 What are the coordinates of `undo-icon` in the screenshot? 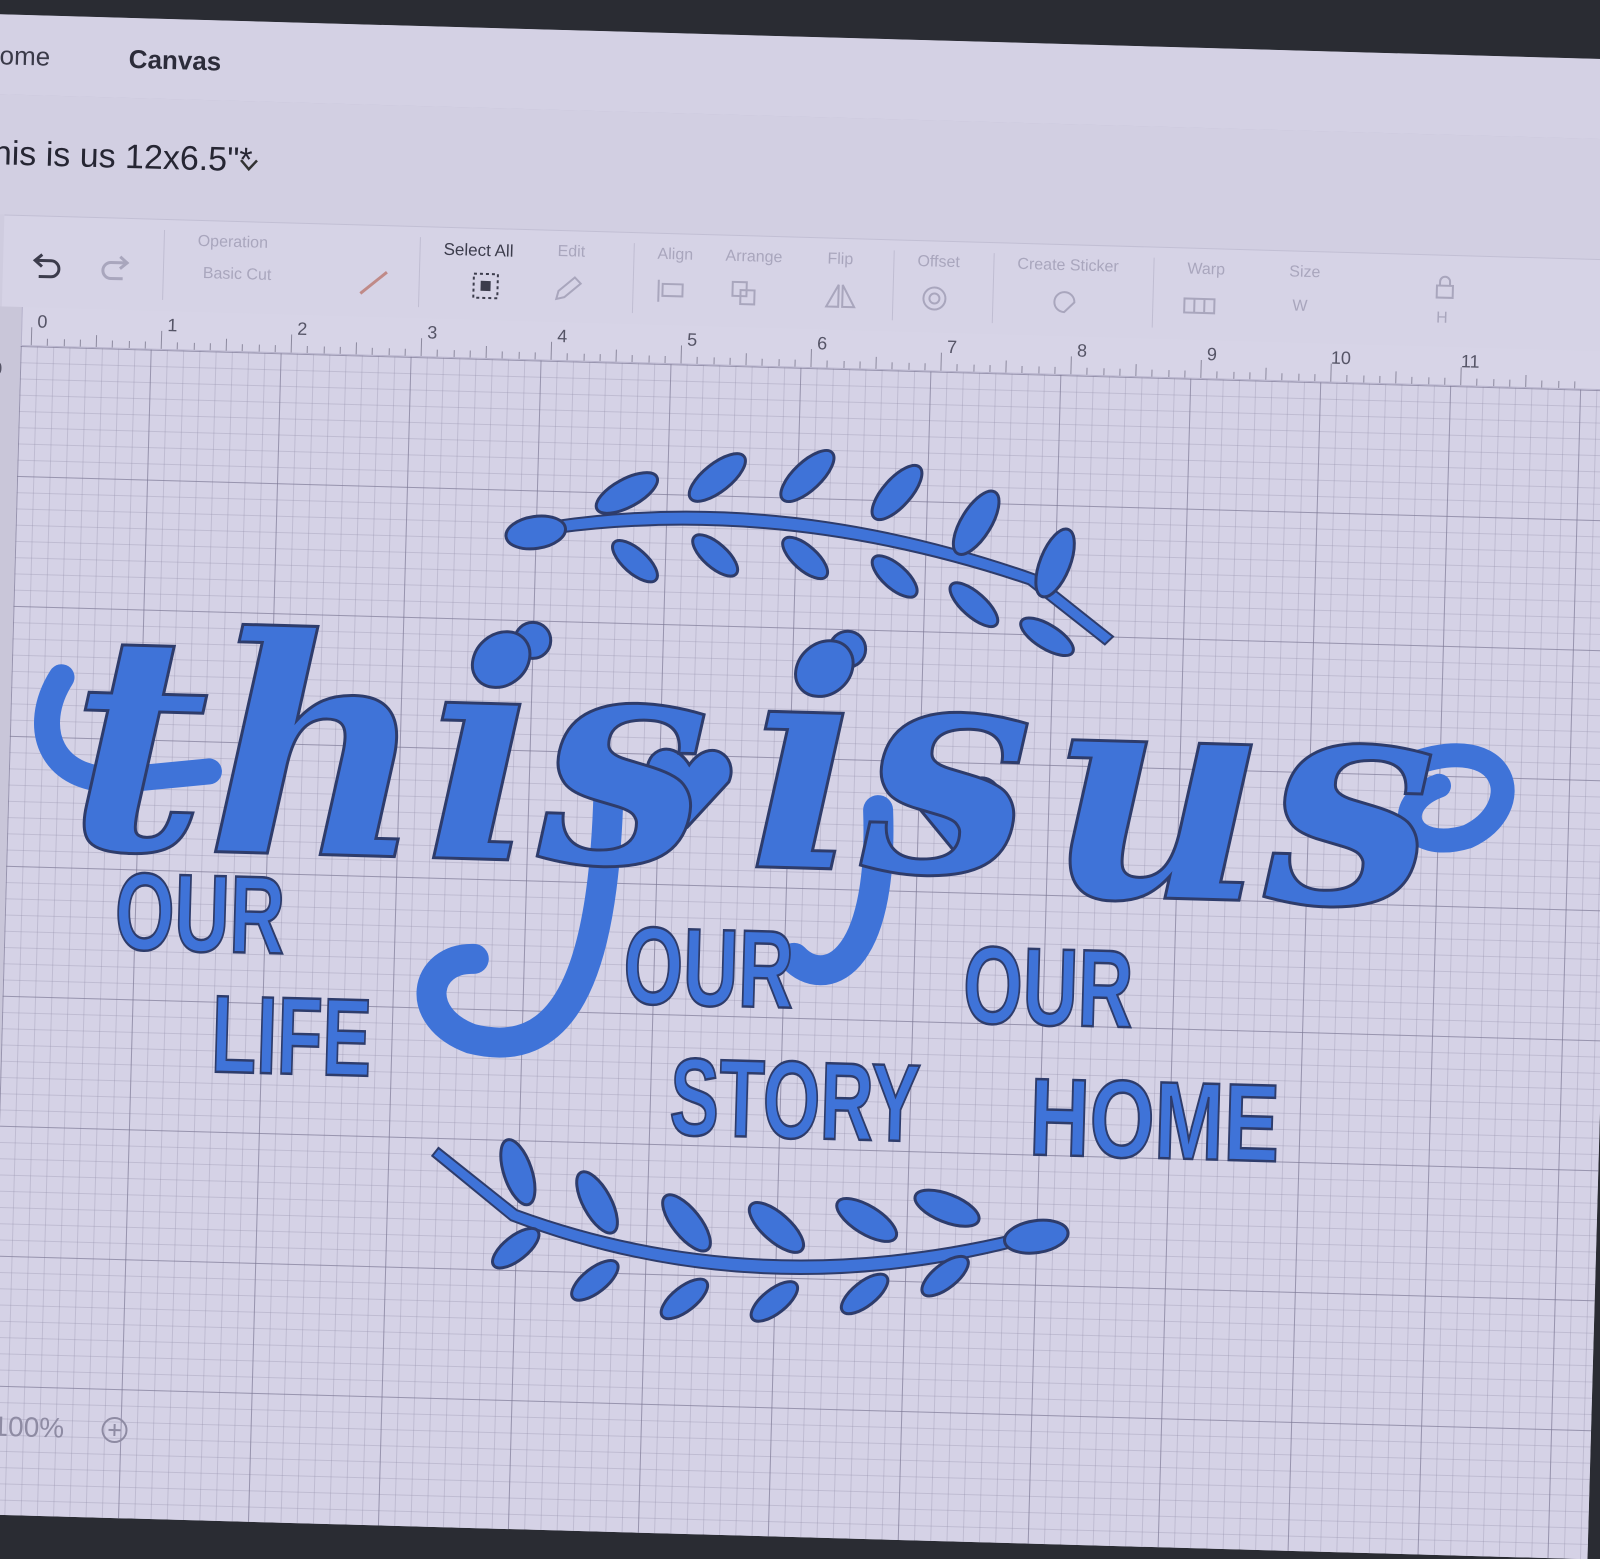 It's located at (46, 267).